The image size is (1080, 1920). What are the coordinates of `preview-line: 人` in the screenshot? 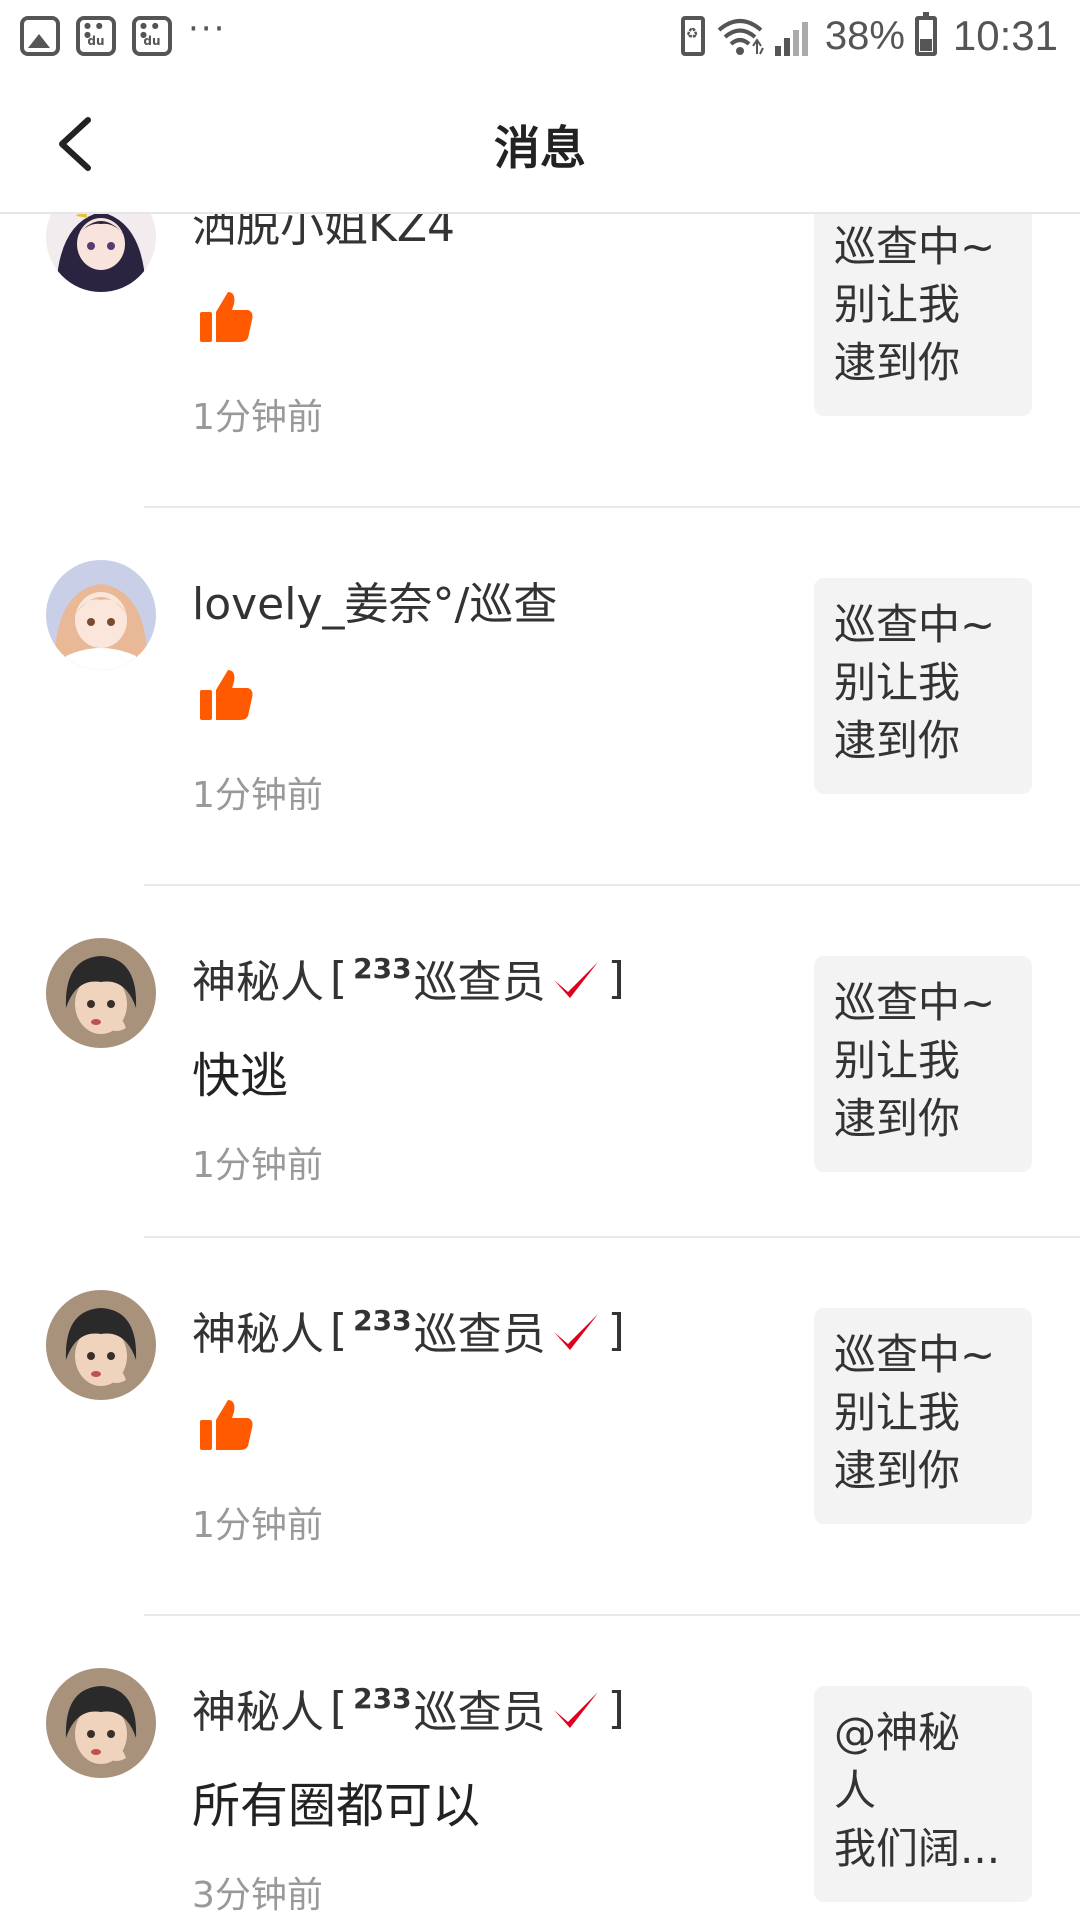 It's located at (855, 1790).